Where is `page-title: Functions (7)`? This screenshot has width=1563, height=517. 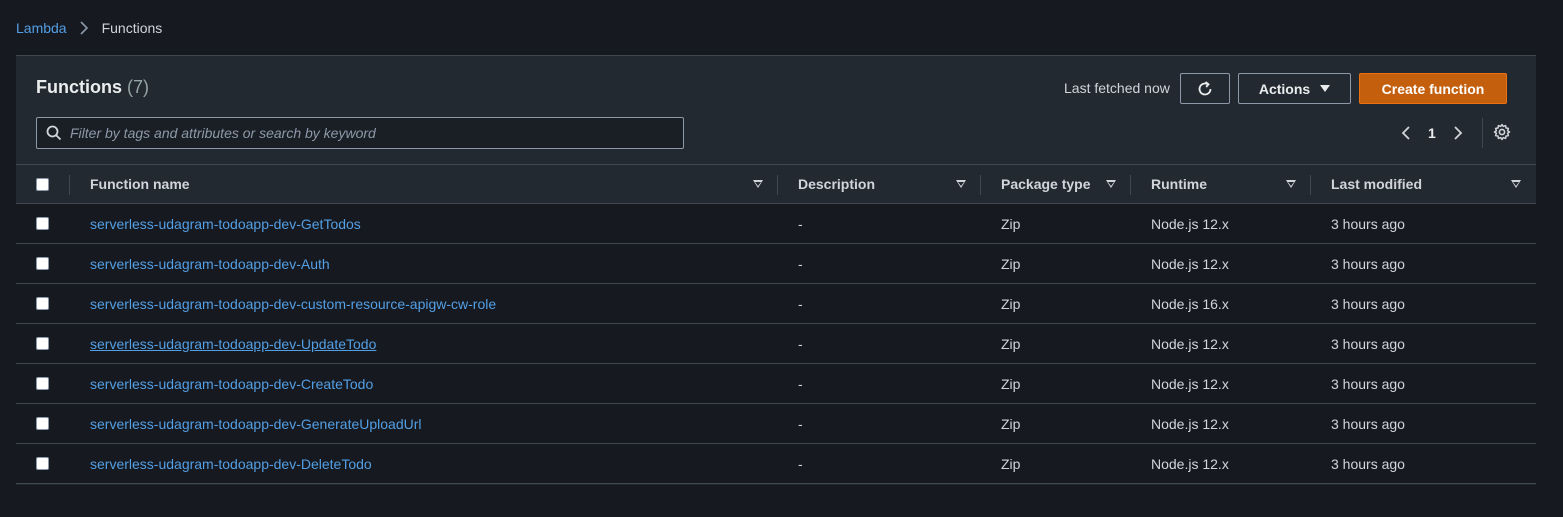 page-title: Functions (7) is located at coordinates (92, 87).